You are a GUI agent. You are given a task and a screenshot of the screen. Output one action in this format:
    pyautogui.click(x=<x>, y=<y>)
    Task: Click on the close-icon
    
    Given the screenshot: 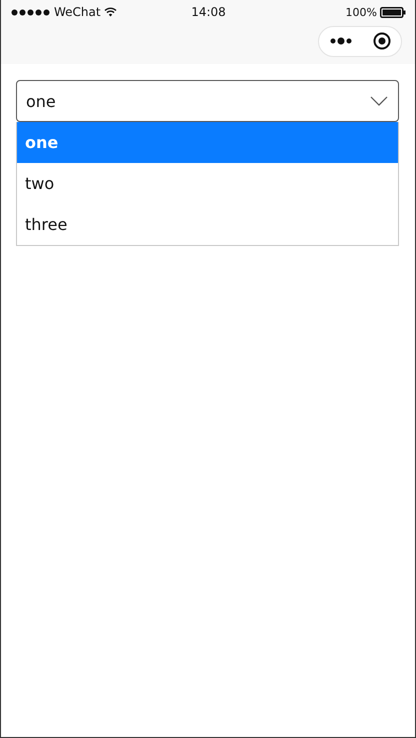 What is the action you would take?
    pyautogui.click(x=381, y=41)
    